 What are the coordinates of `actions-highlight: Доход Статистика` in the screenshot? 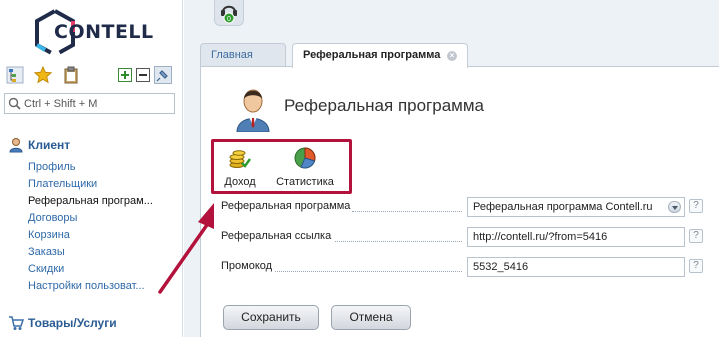 It's located at (281, 166).